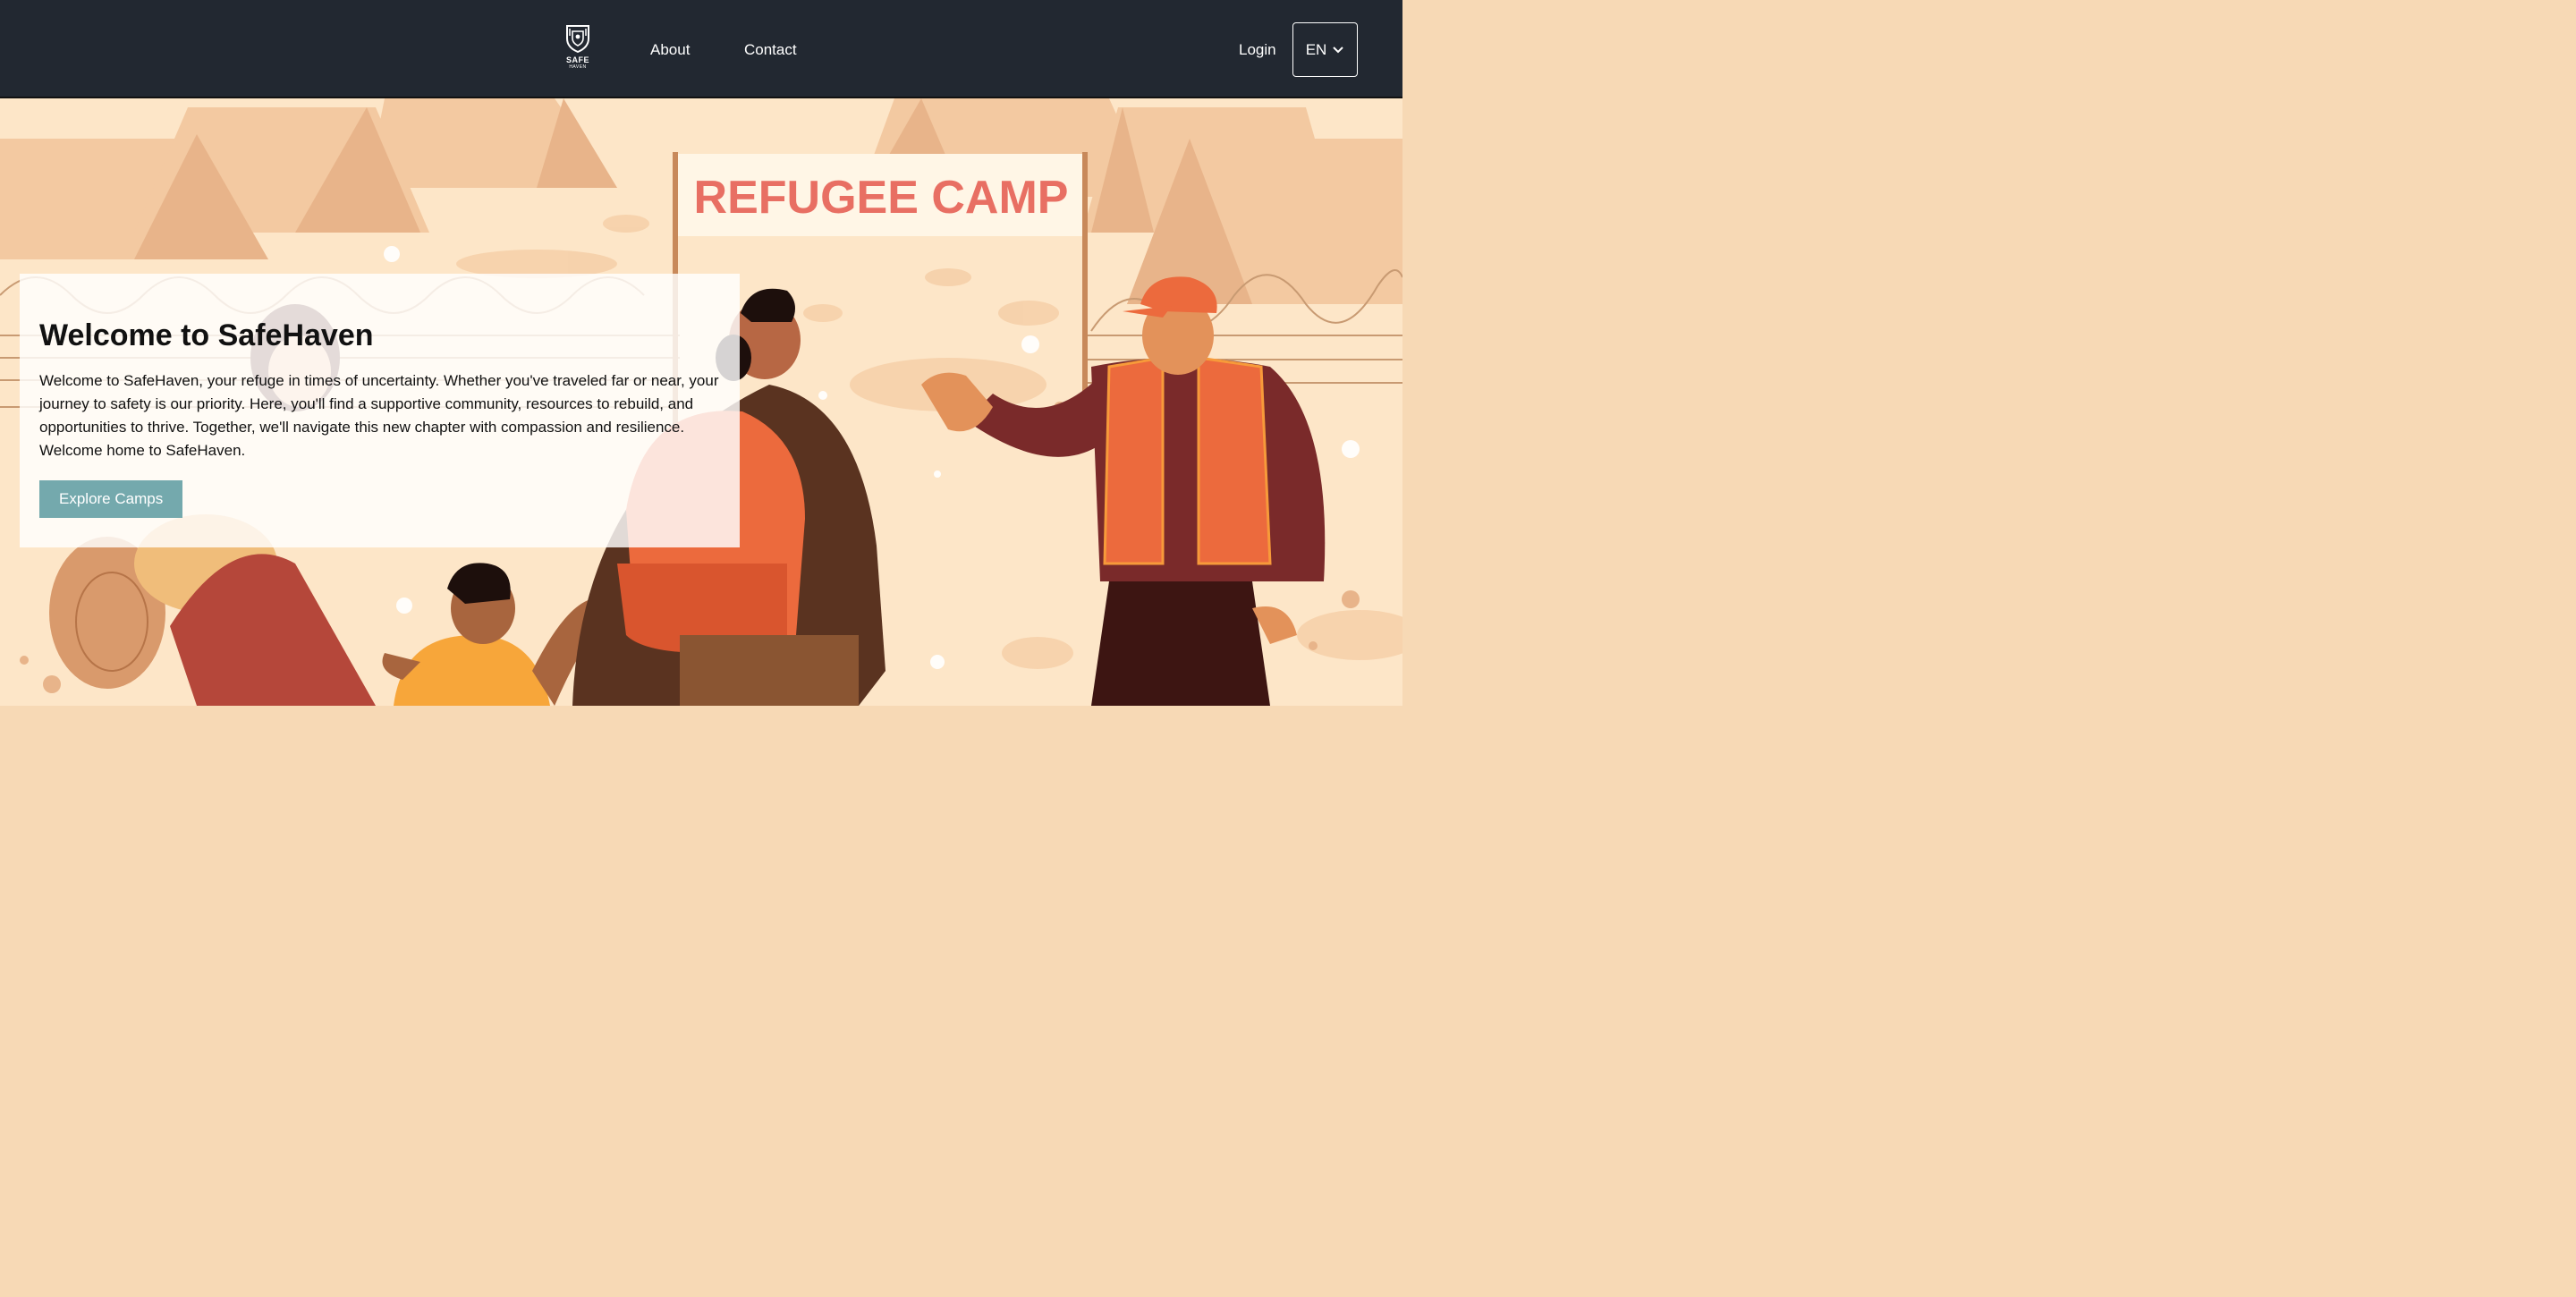  I want to click on language-selector: EN, so click(1325, 49).